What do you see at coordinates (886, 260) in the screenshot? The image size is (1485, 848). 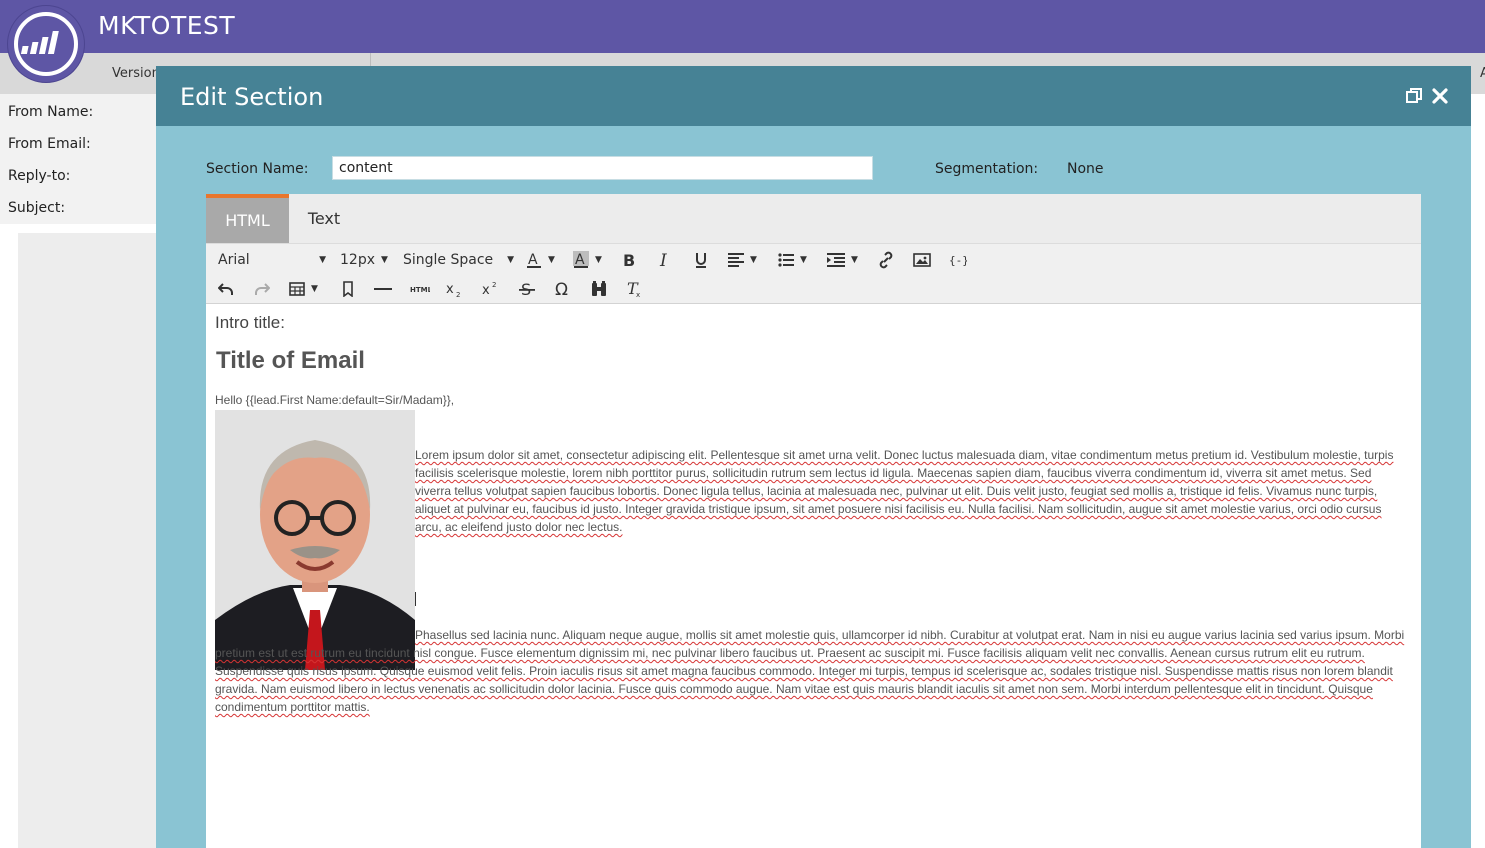 I see `link-icon` at bounding box center [886, 260].